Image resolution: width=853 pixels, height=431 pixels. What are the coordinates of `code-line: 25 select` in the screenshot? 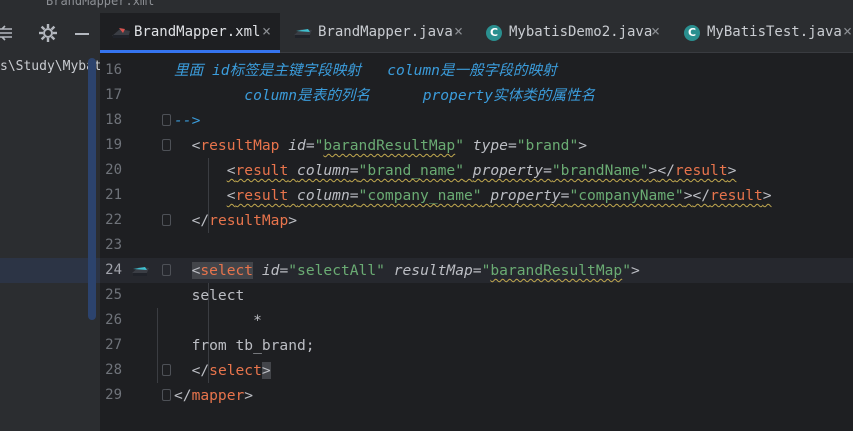 It's located at (476, 295).